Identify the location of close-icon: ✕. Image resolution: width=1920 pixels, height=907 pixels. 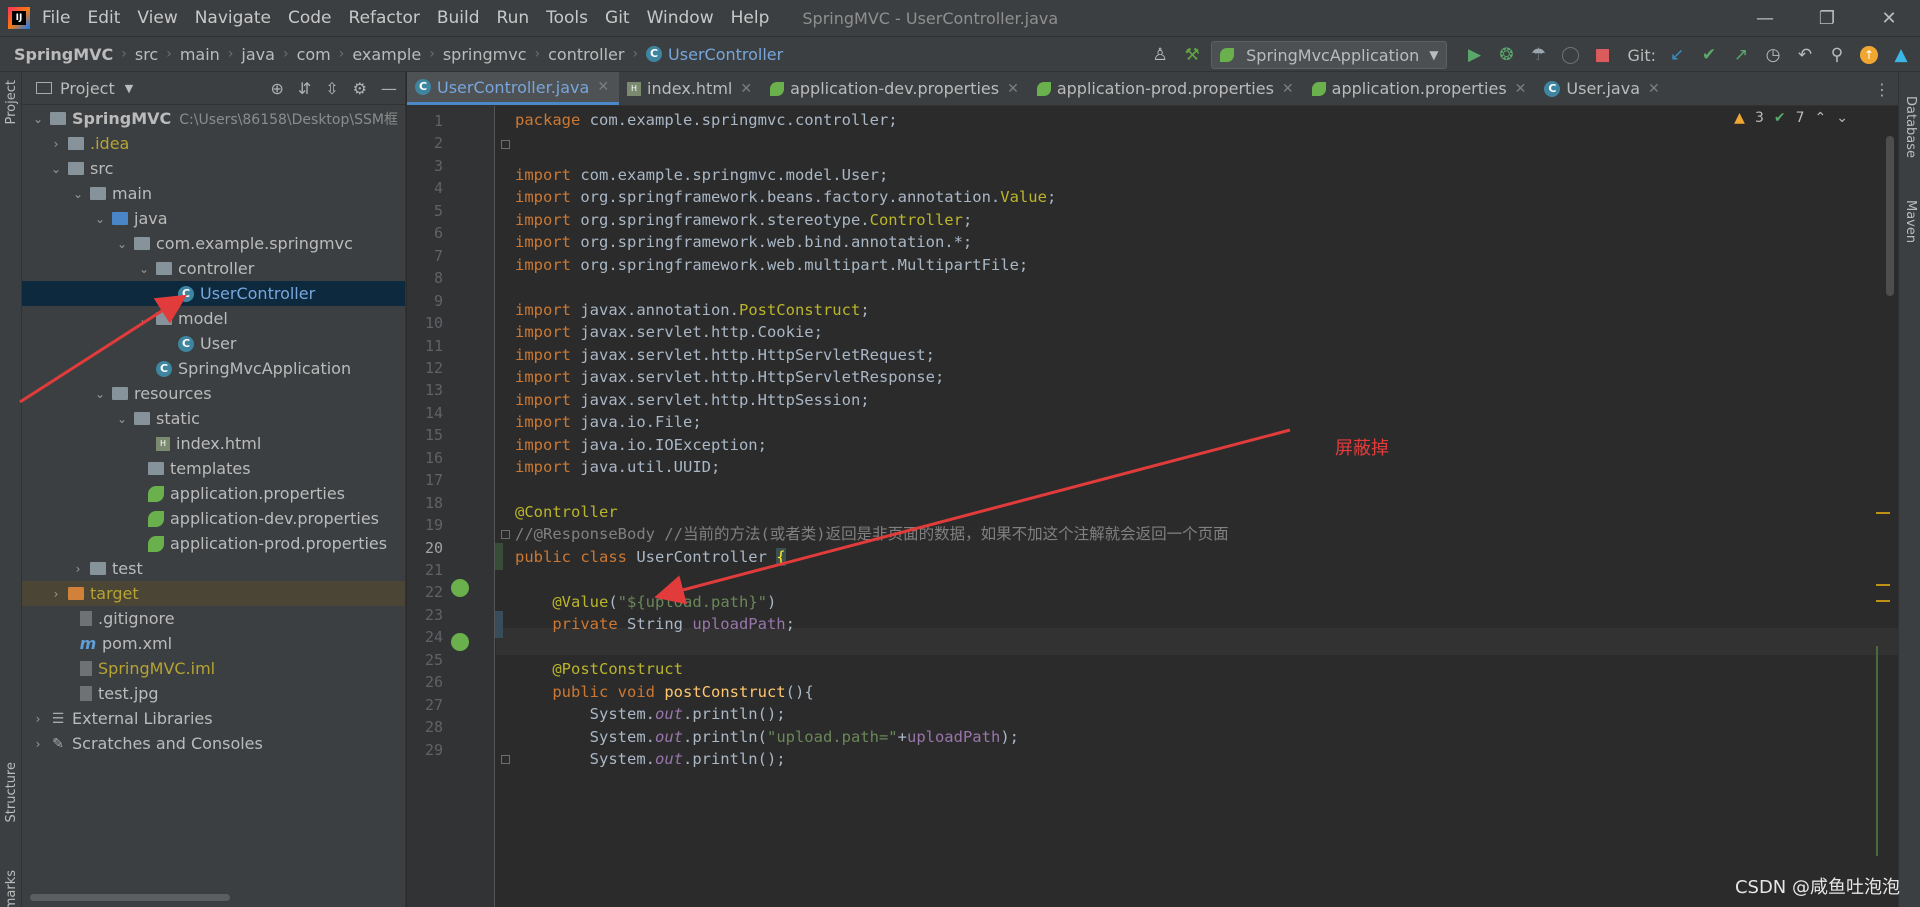
(1889, 18).